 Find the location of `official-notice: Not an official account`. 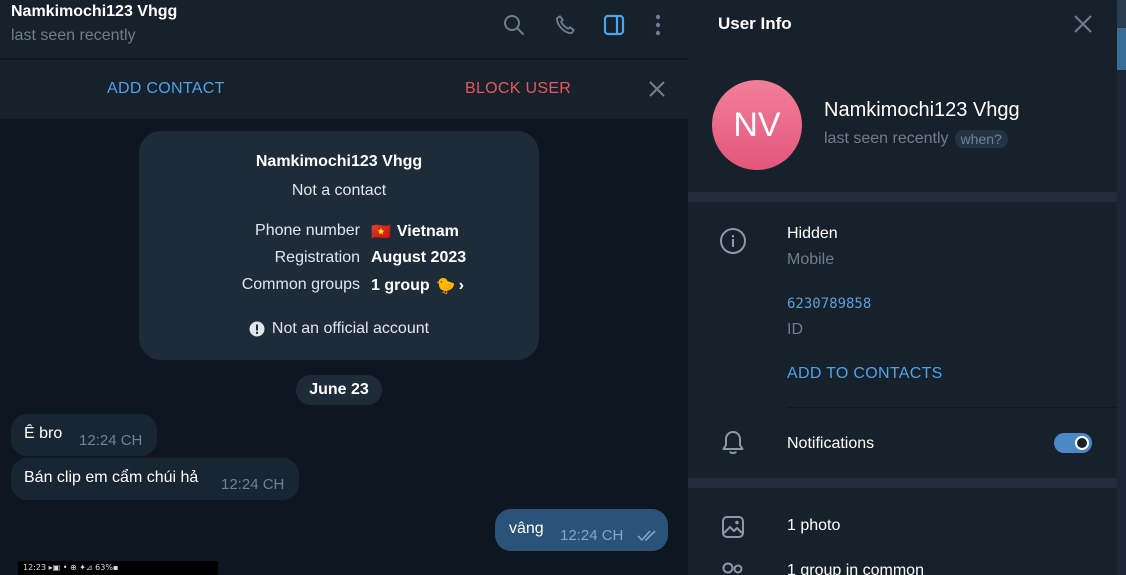

official-notice: Not an official account is located at coordinates (339, 329).